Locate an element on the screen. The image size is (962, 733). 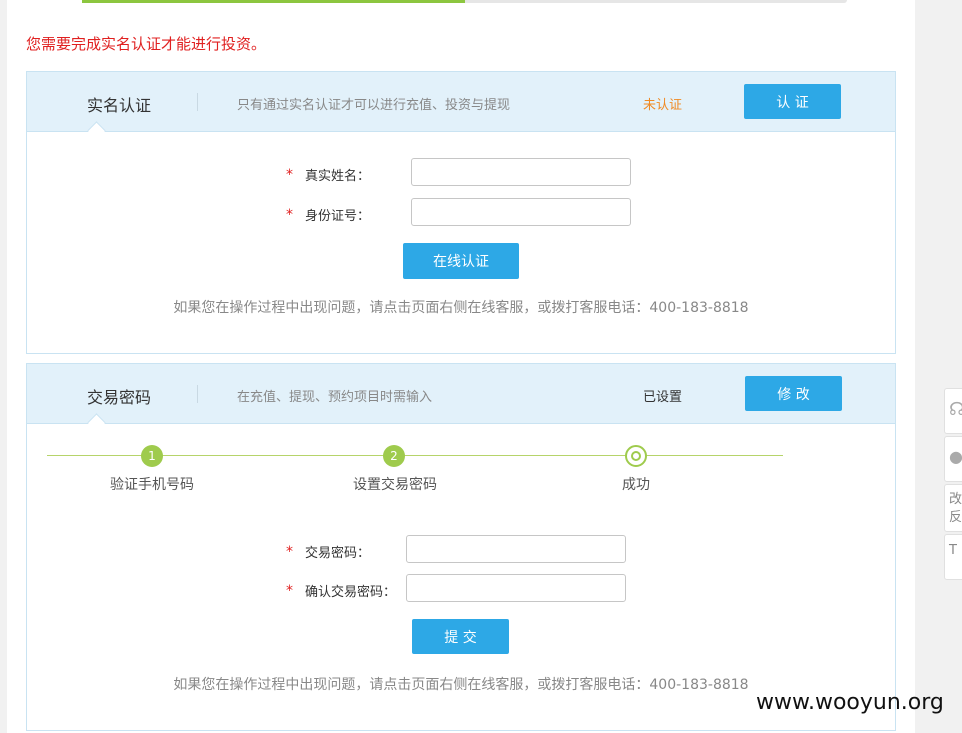
progress-bar-fill is located at coordinates (273, 1).